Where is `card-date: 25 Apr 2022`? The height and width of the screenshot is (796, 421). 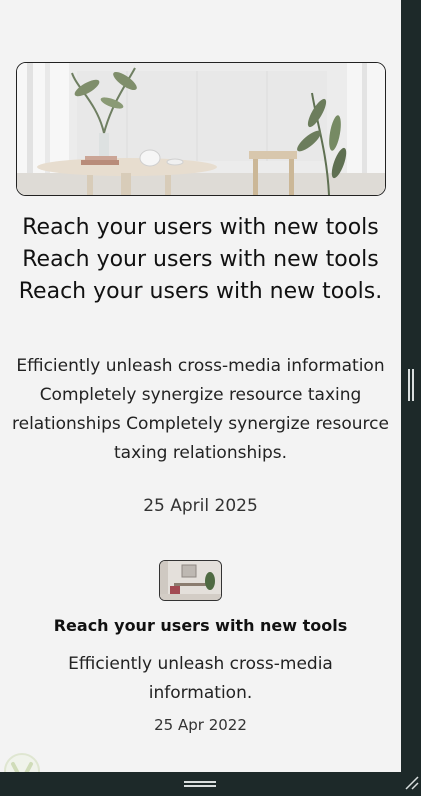
card-date: 25 Apr 2022 is located at coordinates (200, 725).